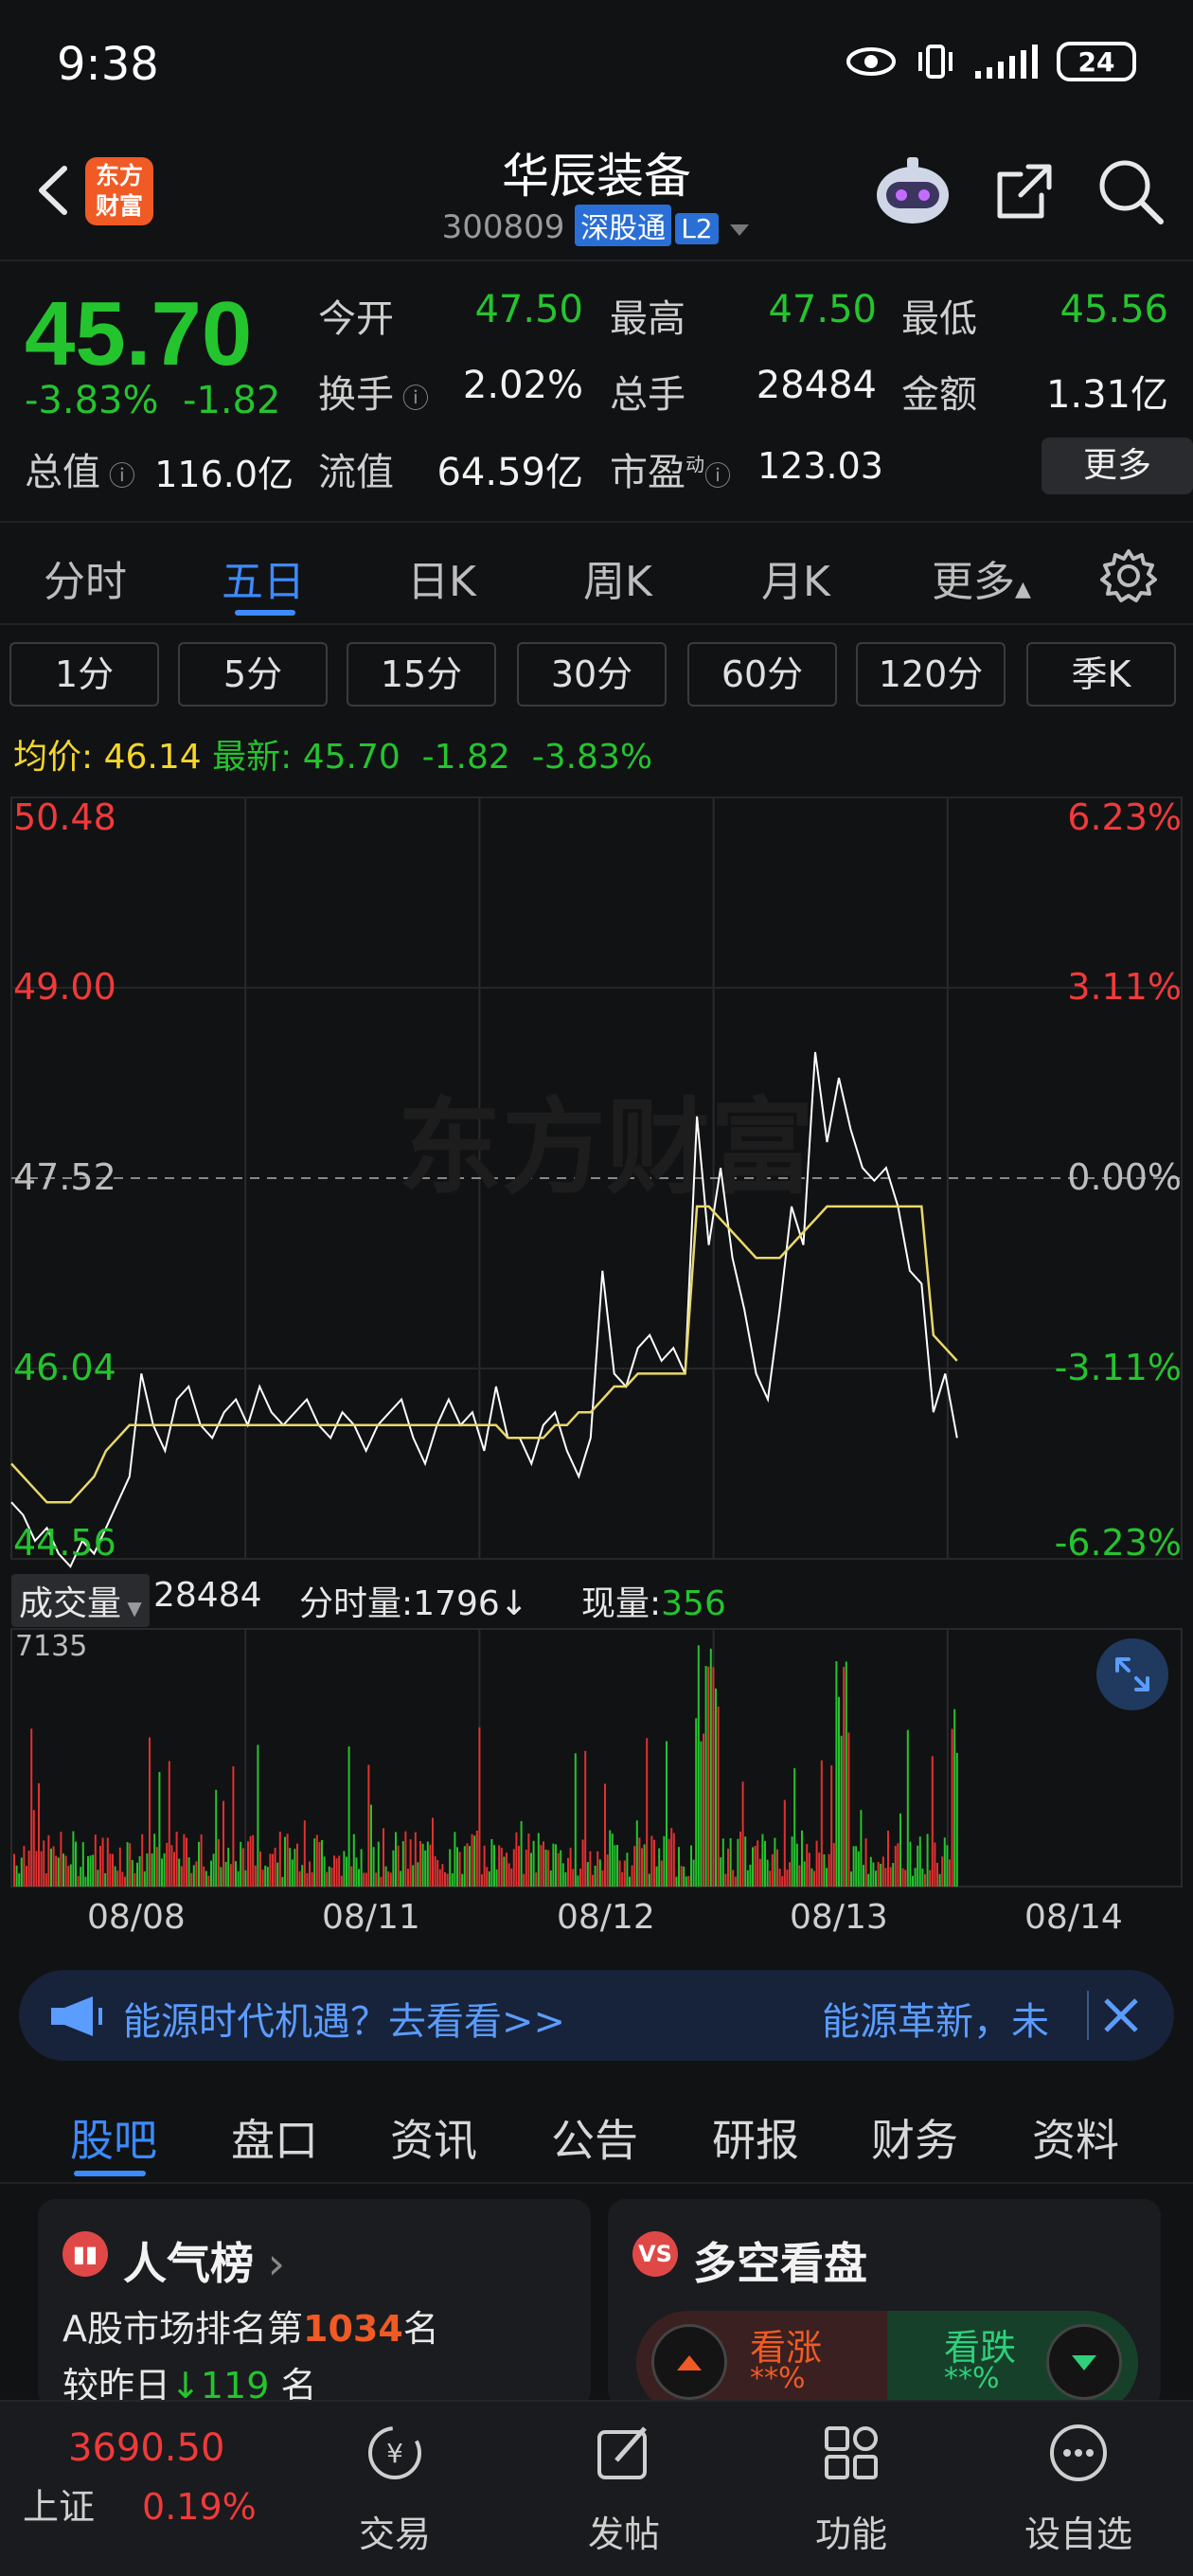  Describe the element at coordinates (421, 674) in the screenshot. I see `interval-15min: 15分` at that location.